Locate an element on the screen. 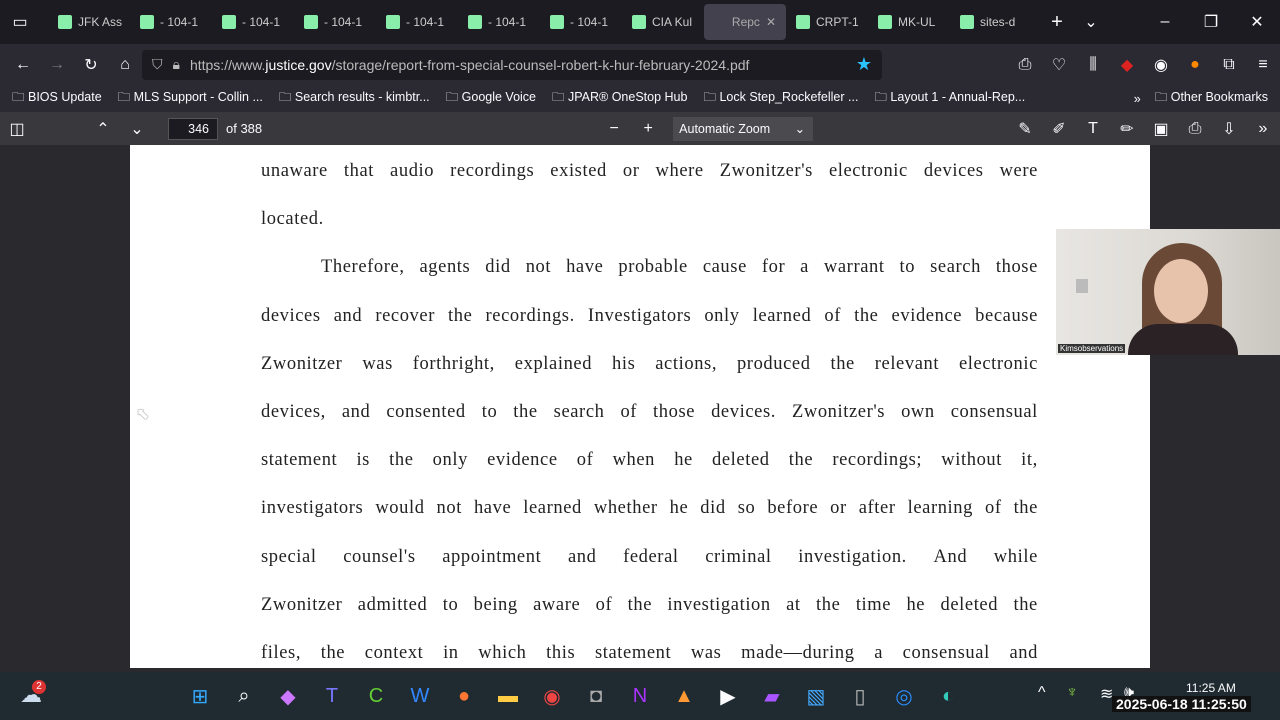 This screenshot has height=720, width=1280. library-icon: ⫼ is located at coordinates (1093, 65).